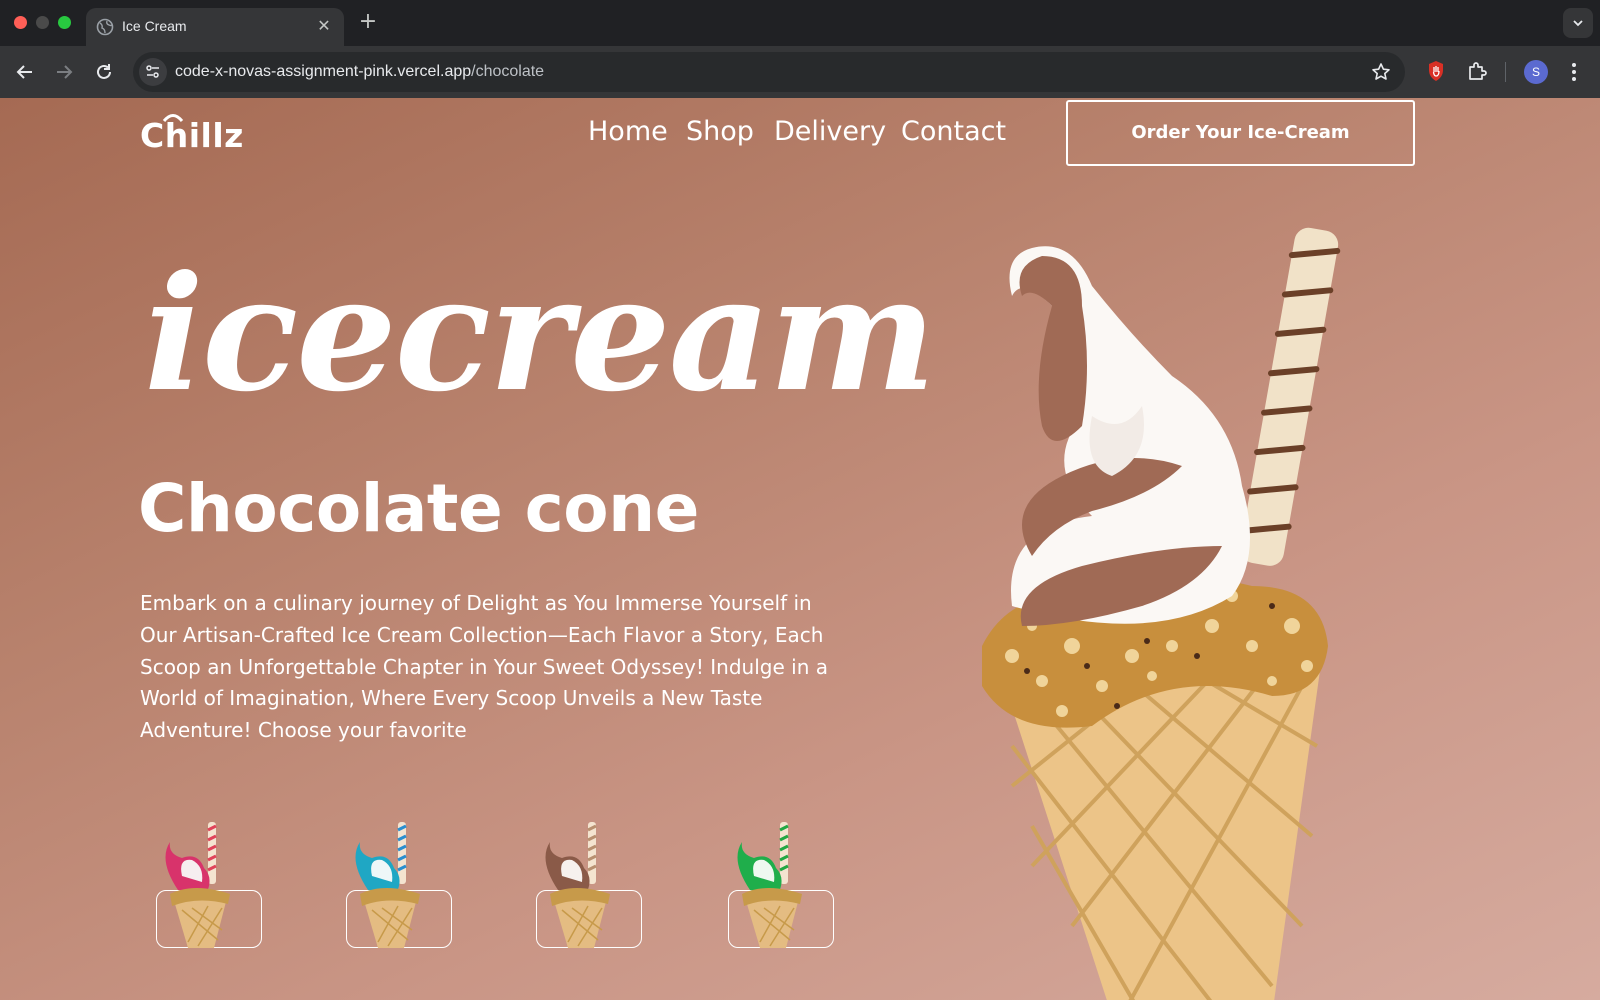  I want to click on back-arrow-icon, so click(24, 72).